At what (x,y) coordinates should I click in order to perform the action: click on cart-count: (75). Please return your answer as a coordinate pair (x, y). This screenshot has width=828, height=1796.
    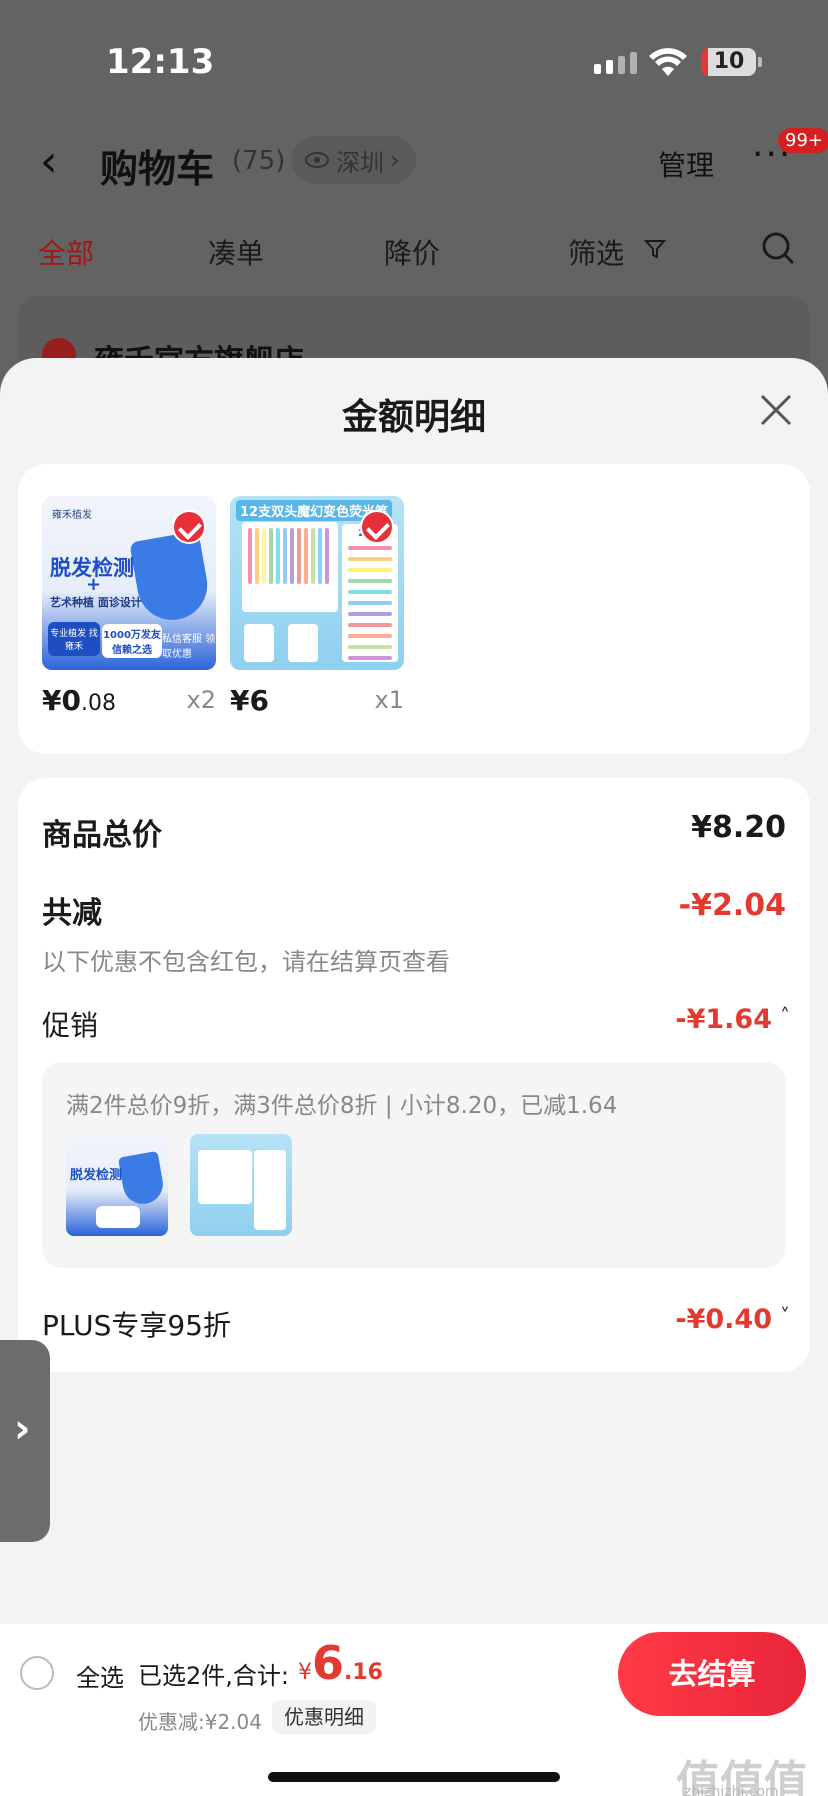
    Looking at the image, I should click on (259, 161).